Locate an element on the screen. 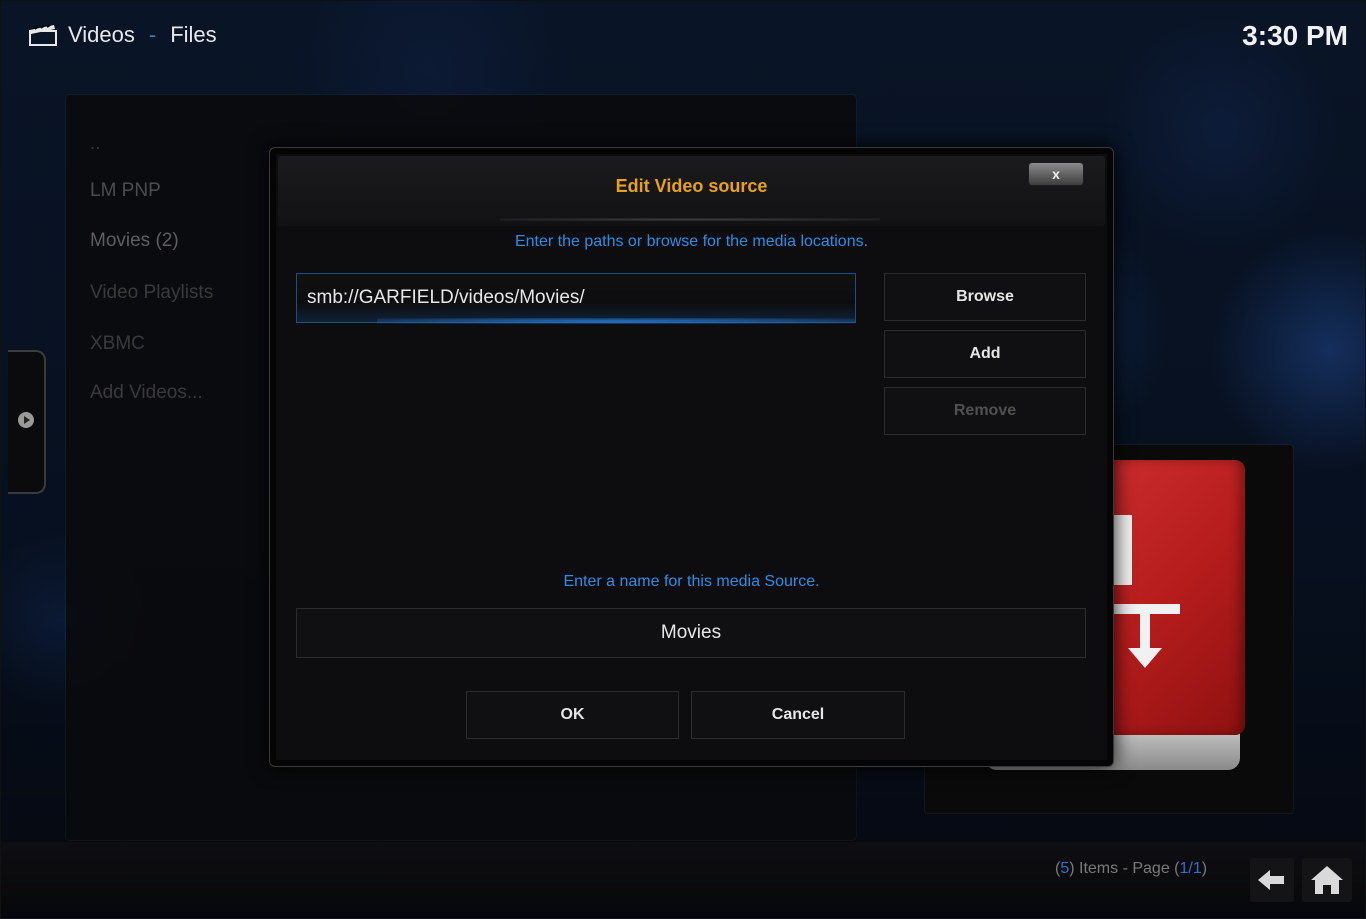 This screenshot has width=1366, height=919. download-arrow-icon is located at coordinates (1145, 636).